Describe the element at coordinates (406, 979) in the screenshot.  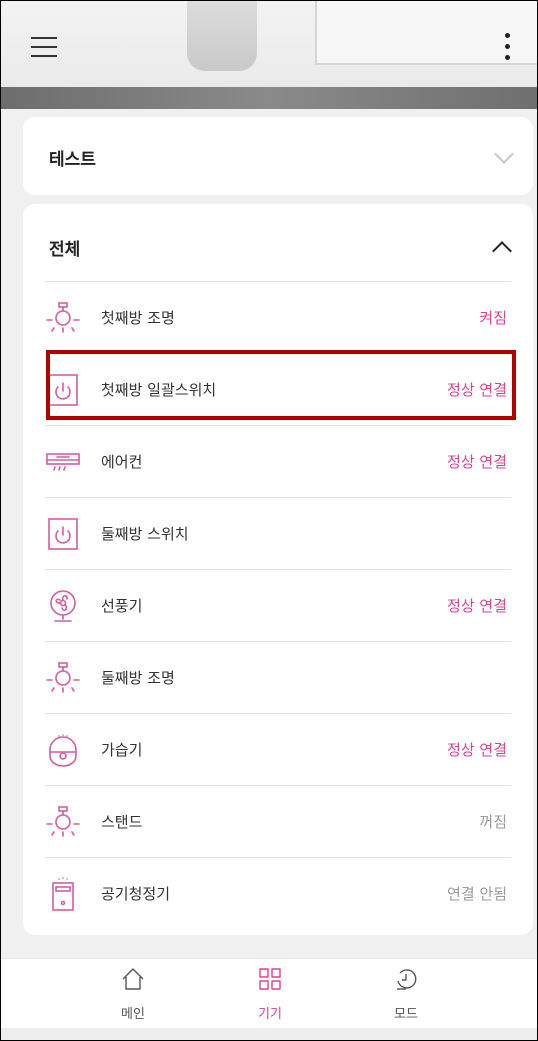
I see `clock-icon` at that location.